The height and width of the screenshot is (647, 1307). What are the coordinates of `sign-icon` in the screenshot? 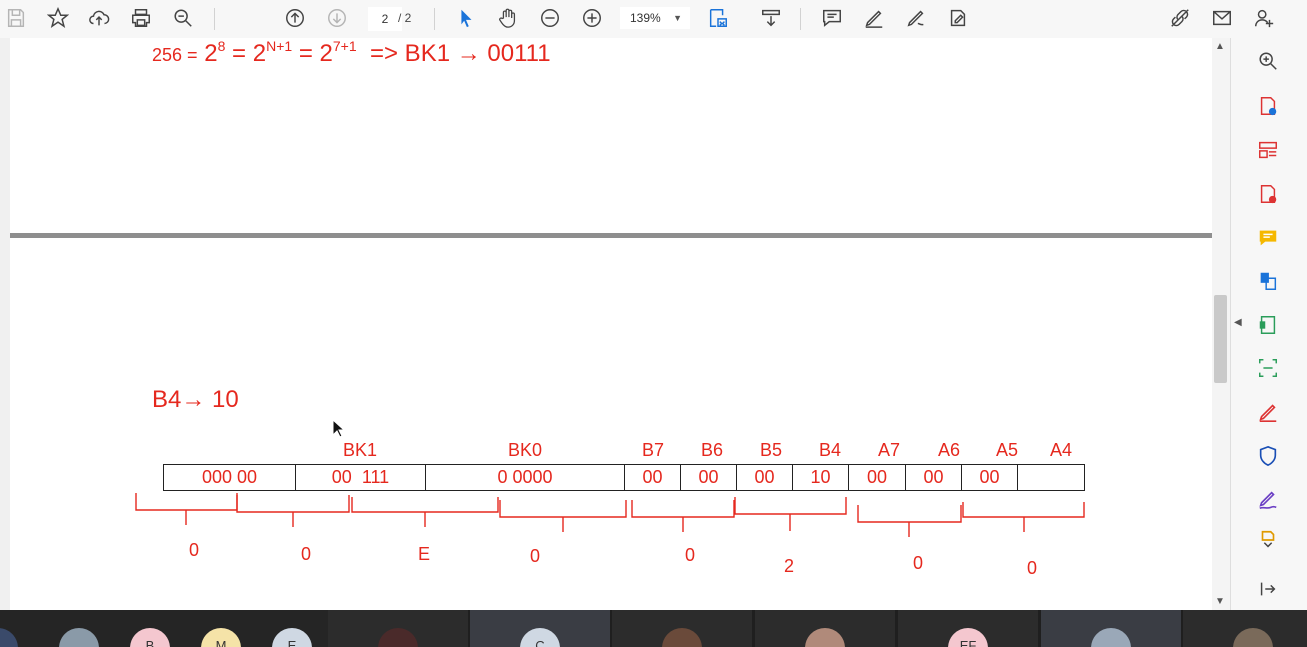 It's located at (916, 18).